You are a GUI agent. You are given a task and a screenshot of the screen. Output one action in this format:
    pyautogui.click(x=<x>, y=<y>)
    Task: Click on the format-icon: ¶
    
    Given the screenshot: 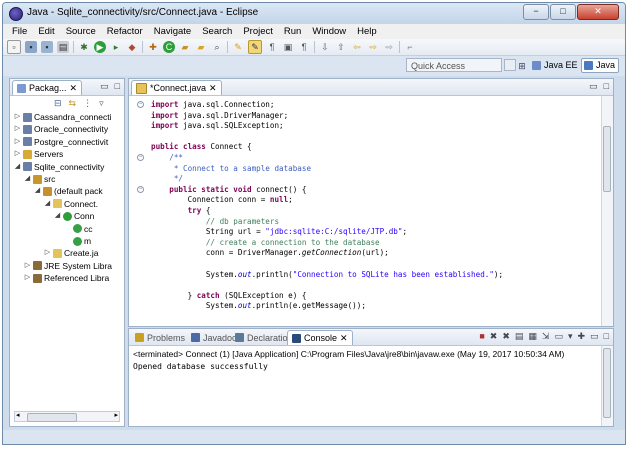 What is the action you would take?
    pyautogui.click(x=272, y=47)
    